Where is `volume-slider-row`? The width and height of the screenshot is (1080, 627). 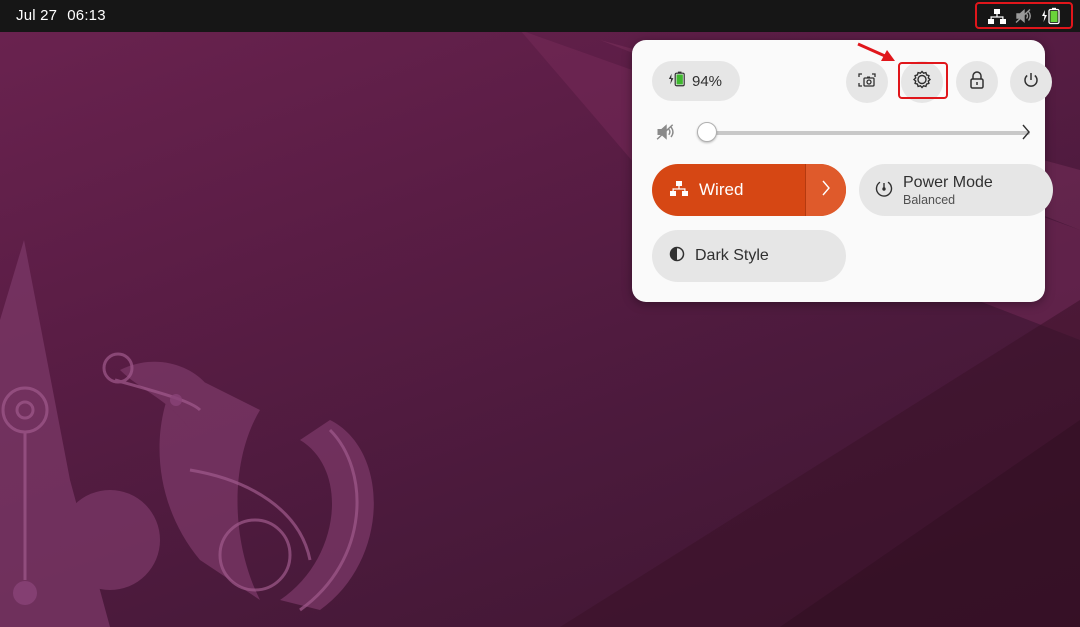
volume-slider-row is located at coordinates (843, 133).